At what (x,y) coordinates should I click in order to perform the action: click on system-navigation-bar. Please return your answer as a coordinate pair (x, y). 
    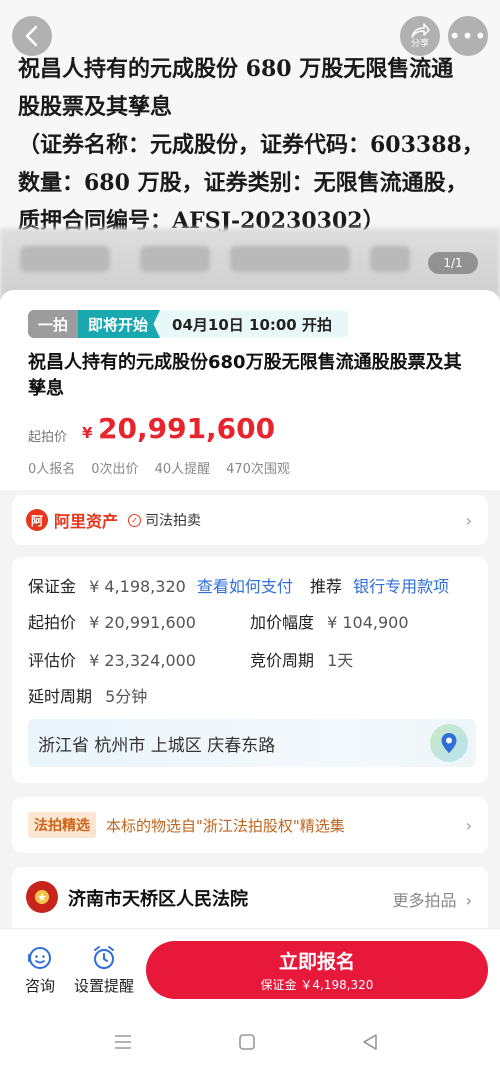
    Looking at the image, I should click on (250, 1041).